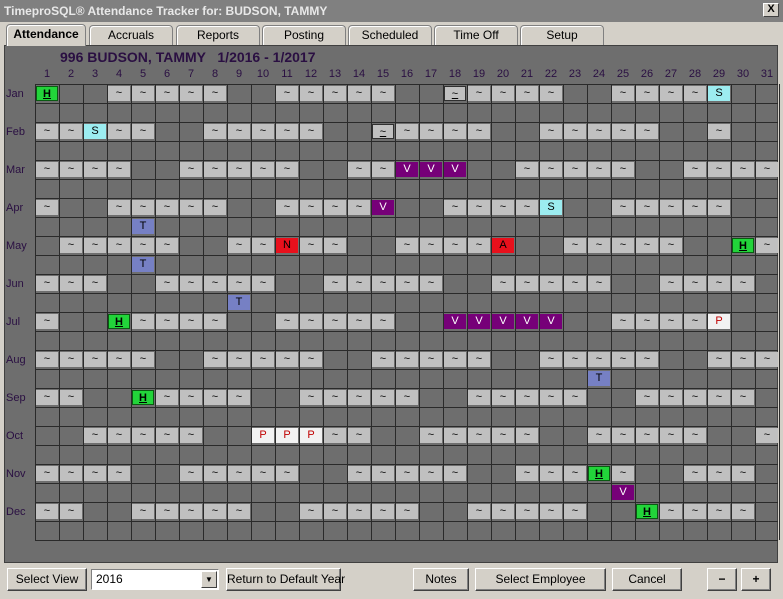  What do you see at coordinates (722, 579) in the screenshot?
I see `zoom-out-button: −` at bounding box center [722, 579].